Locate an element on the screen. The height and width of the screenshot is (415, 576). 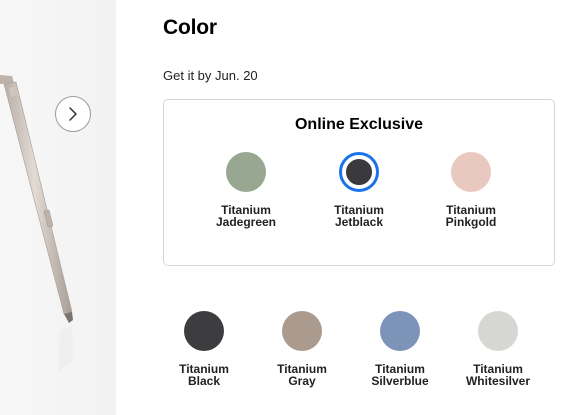
color-option-titanium-jetblack: Titanium Jetblack is located at coordinates (359, 190).